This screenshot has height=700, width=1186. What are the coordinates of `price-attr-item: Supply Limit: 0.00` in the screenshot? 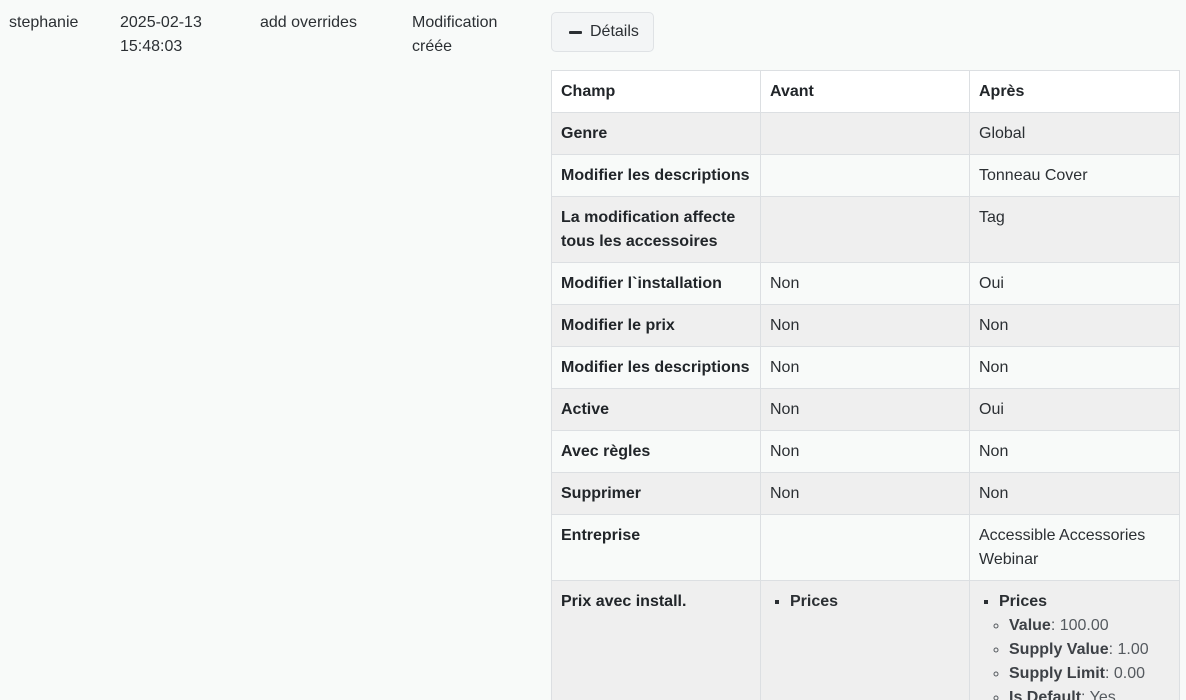 It's located at (1089, 674).